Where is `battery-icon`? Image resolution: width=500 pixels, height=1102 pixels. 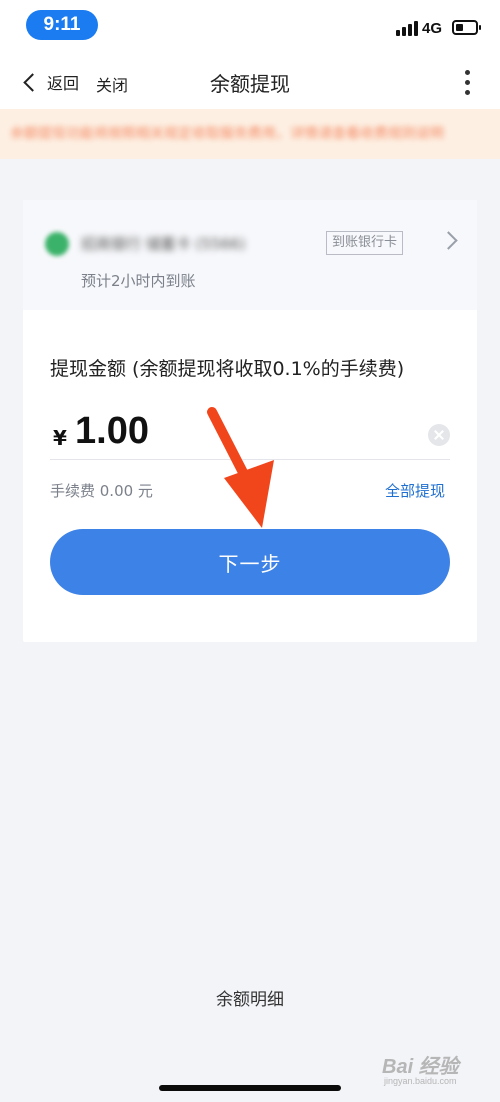
battery-icon is located at coordinates (466, 27).